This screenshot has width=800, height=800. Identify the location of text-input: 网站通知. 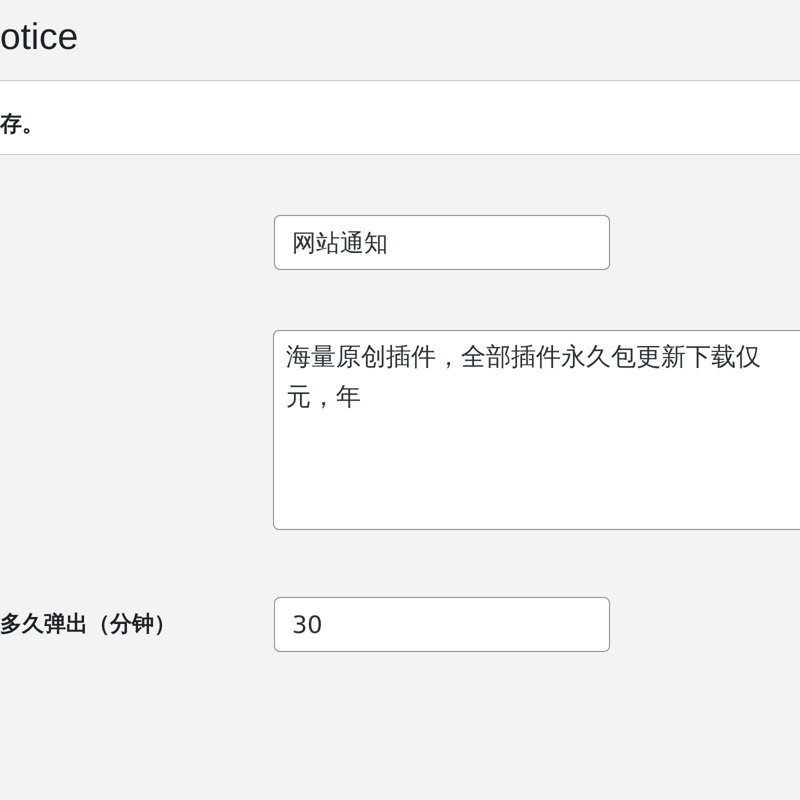
(442, 242).